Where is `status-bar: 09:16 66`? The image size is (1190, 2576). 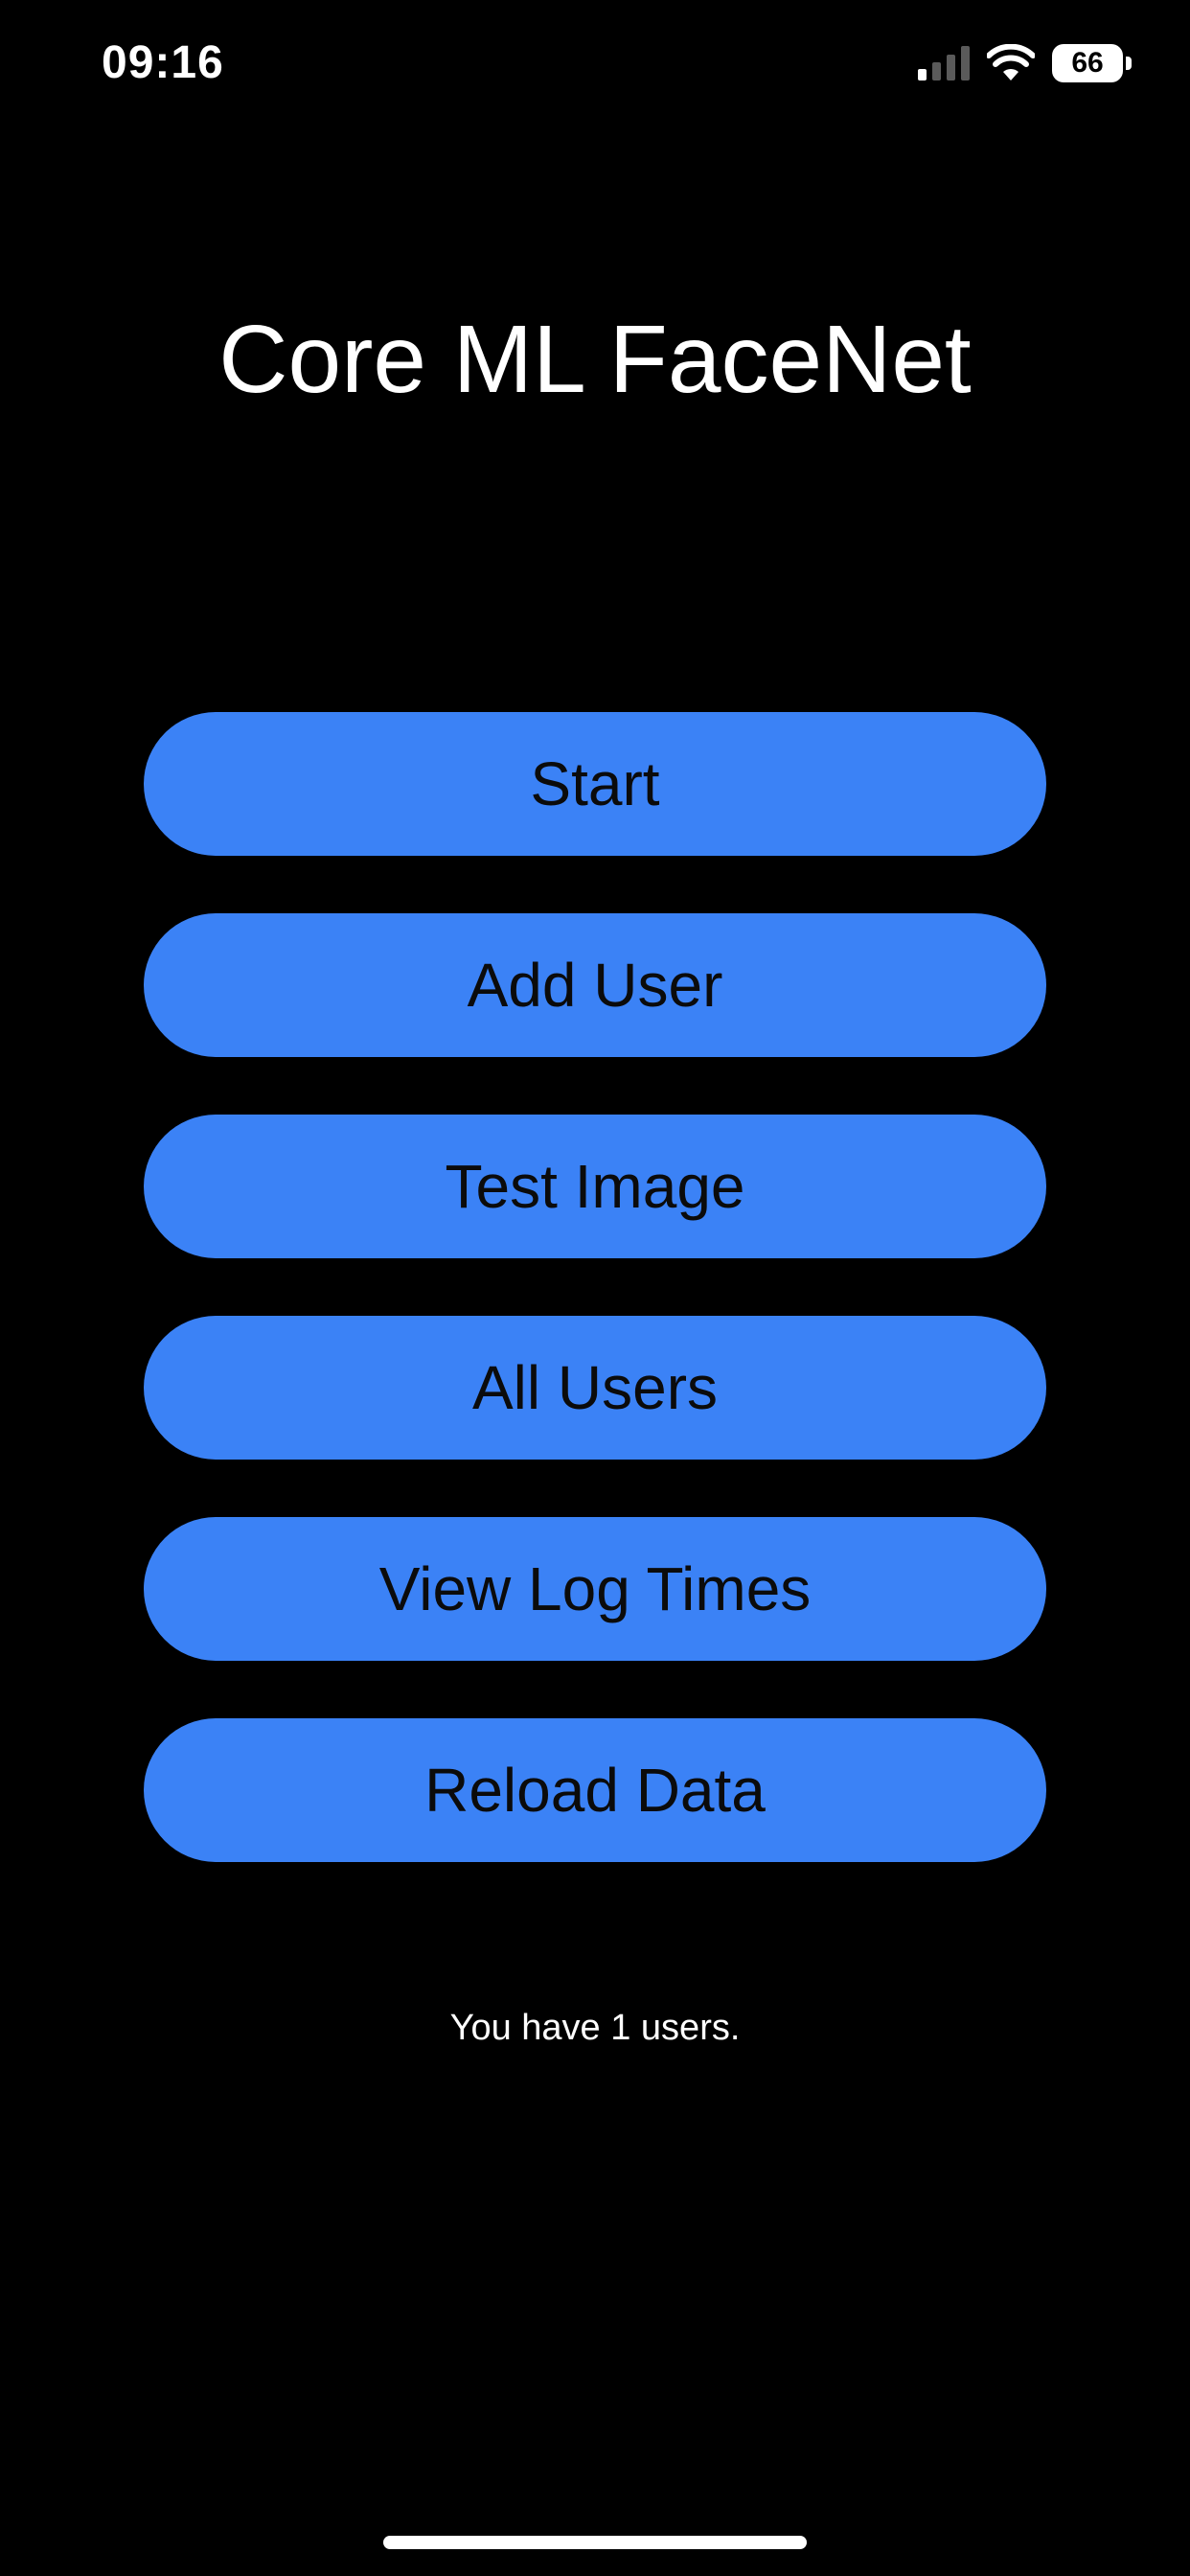 status-bar: 09:16 66 is located at coordinates (595, 67).